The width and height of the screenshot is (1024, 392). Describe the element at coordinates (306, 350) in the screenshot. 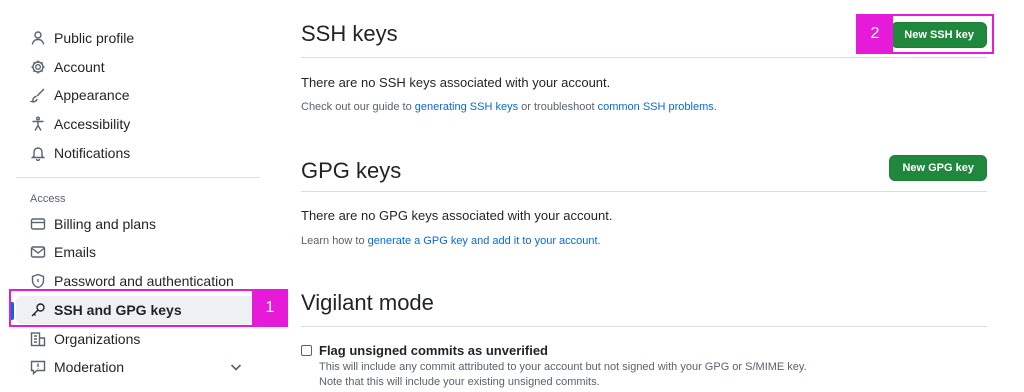

I see `flag-unsigned-commits-checkbox` at that location.